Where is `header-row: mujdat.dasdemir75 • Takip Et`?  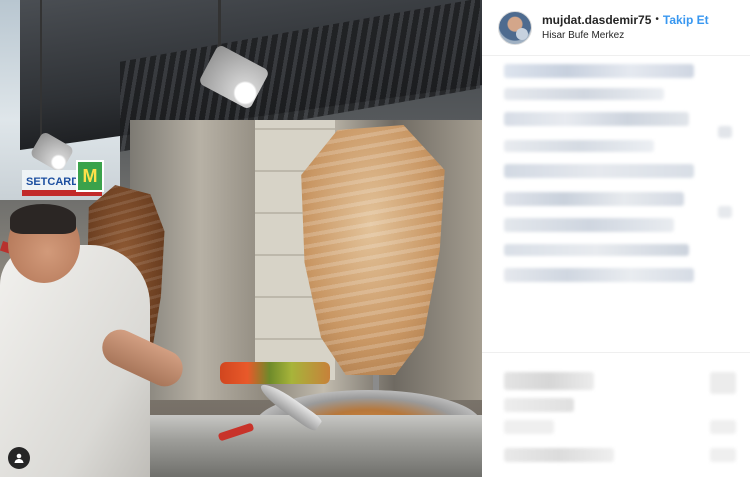
header-row: mujdat.dasdemir75 • Takip Et is located at coordinates (625, 20).